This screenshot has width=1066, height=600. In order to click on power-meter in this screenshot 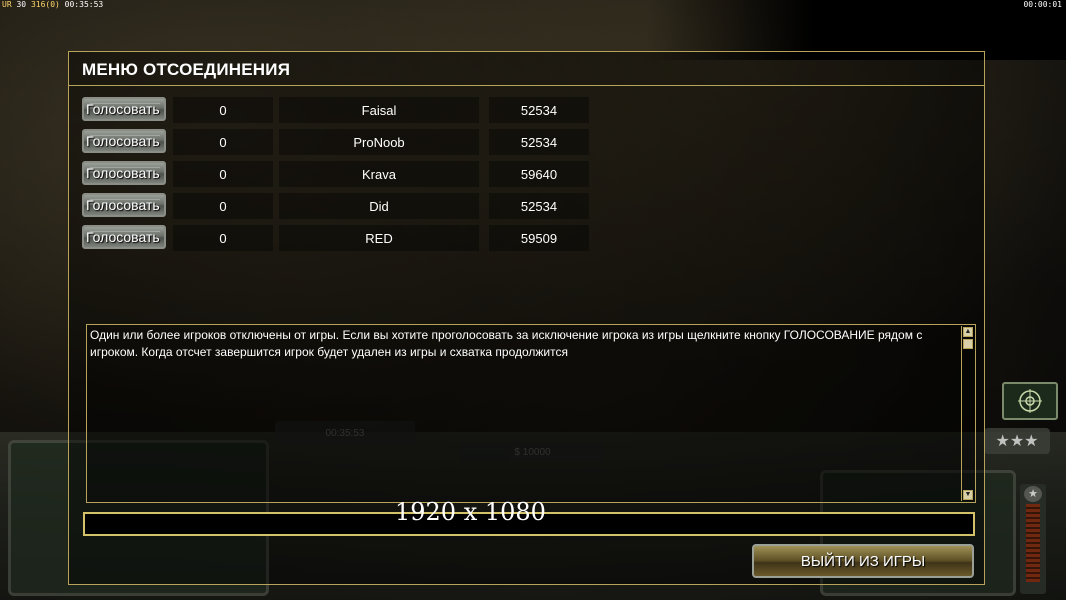, I will do `click(1033, 543)`.